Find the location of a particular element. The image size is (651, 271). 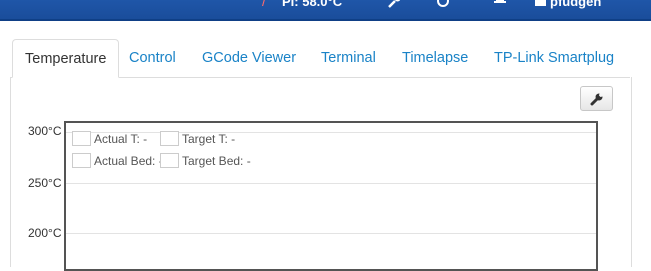

legend-actual-tool: Actual T: - is located at coordinates (109, 138).